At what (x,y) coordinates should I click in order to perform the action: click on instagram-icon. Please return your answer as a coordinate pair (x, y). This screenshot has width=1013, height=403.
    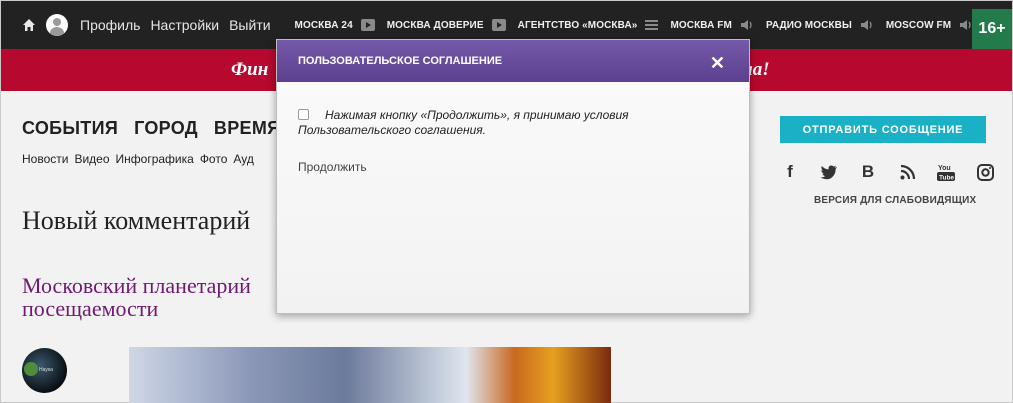
    Looking at the image, I should click on (985, 172).